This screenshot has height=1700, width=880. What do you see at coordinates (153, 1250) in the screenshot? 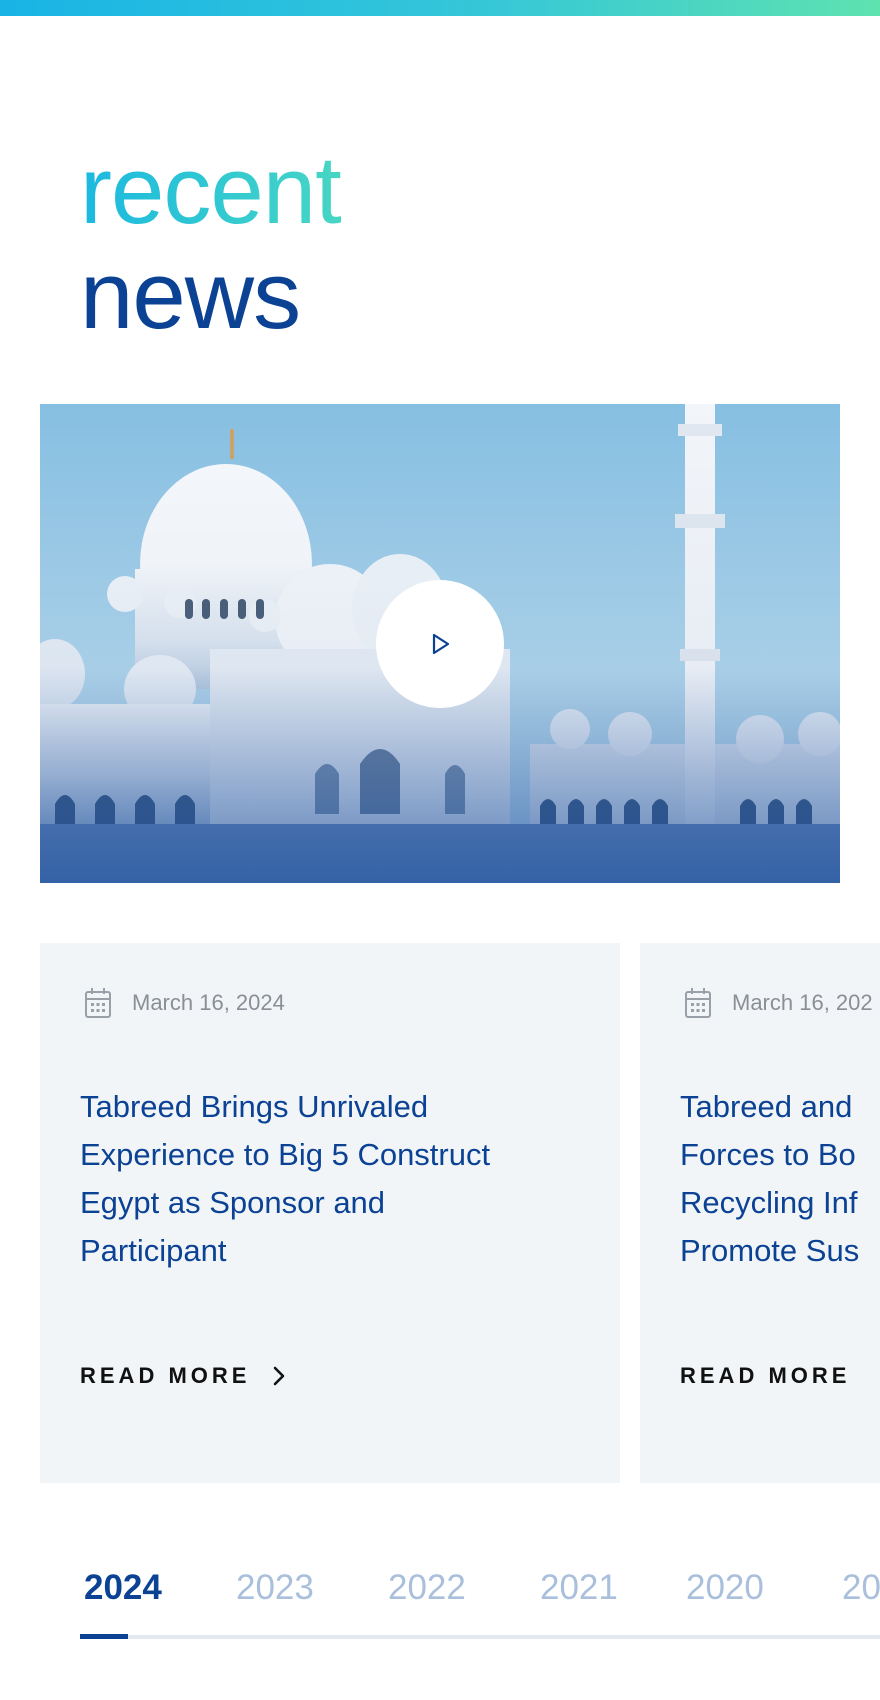
I see `news-title-line: Participant` at bounding box center [153, 1250].